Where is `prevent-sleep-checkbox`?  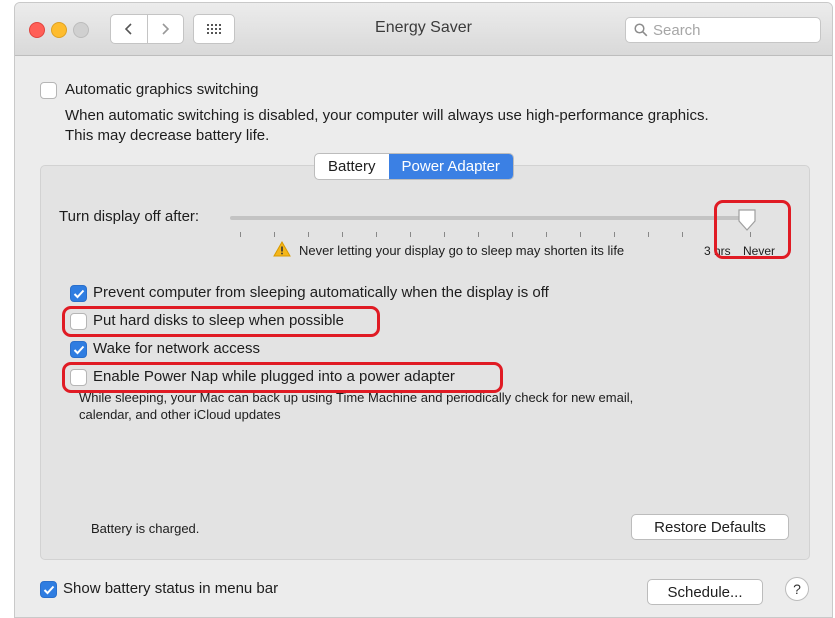 prevent-sleep-checkbox is located at coordinates (78, 293).